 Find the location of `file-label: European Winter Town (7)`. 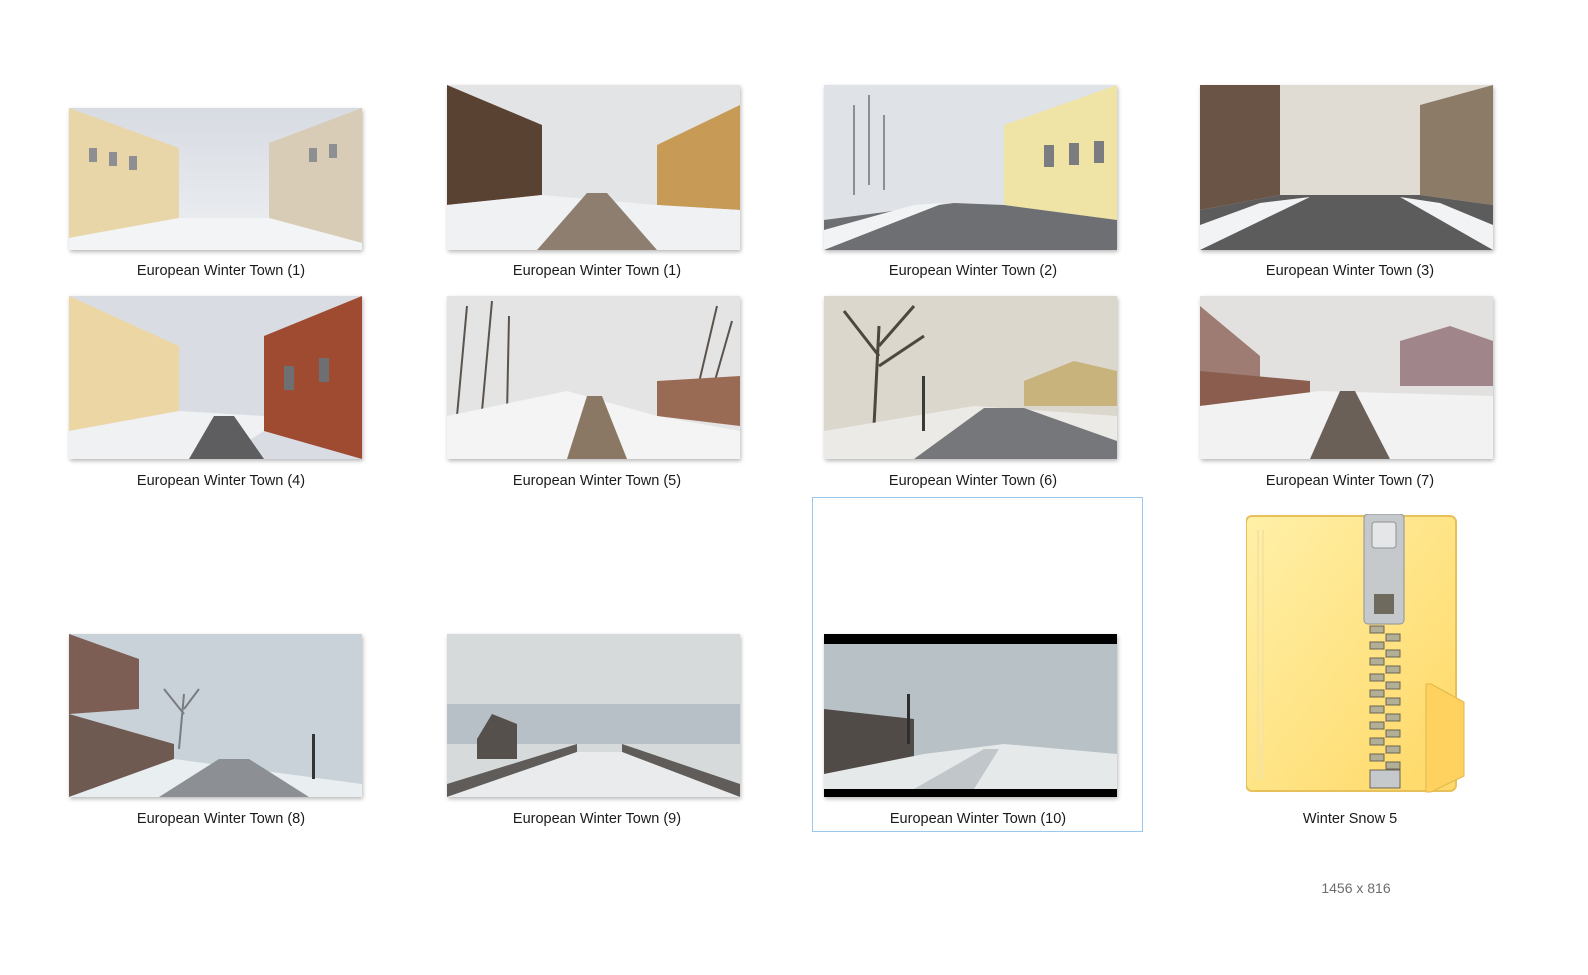

file-label: European Winter Town (7) is located at coordinates (1350, 481).